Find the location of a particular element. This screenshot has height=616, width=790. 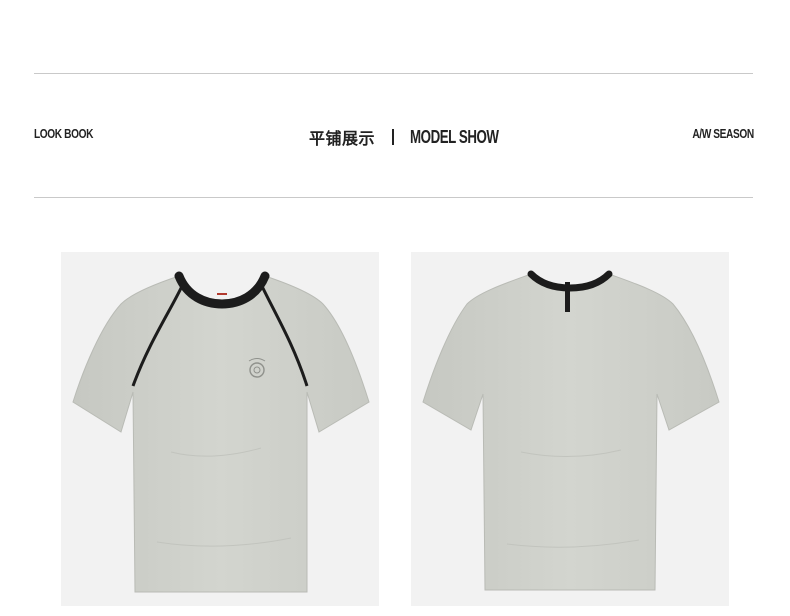

section-title-en: MODEL SHOW is located at coordinates (454, 136).